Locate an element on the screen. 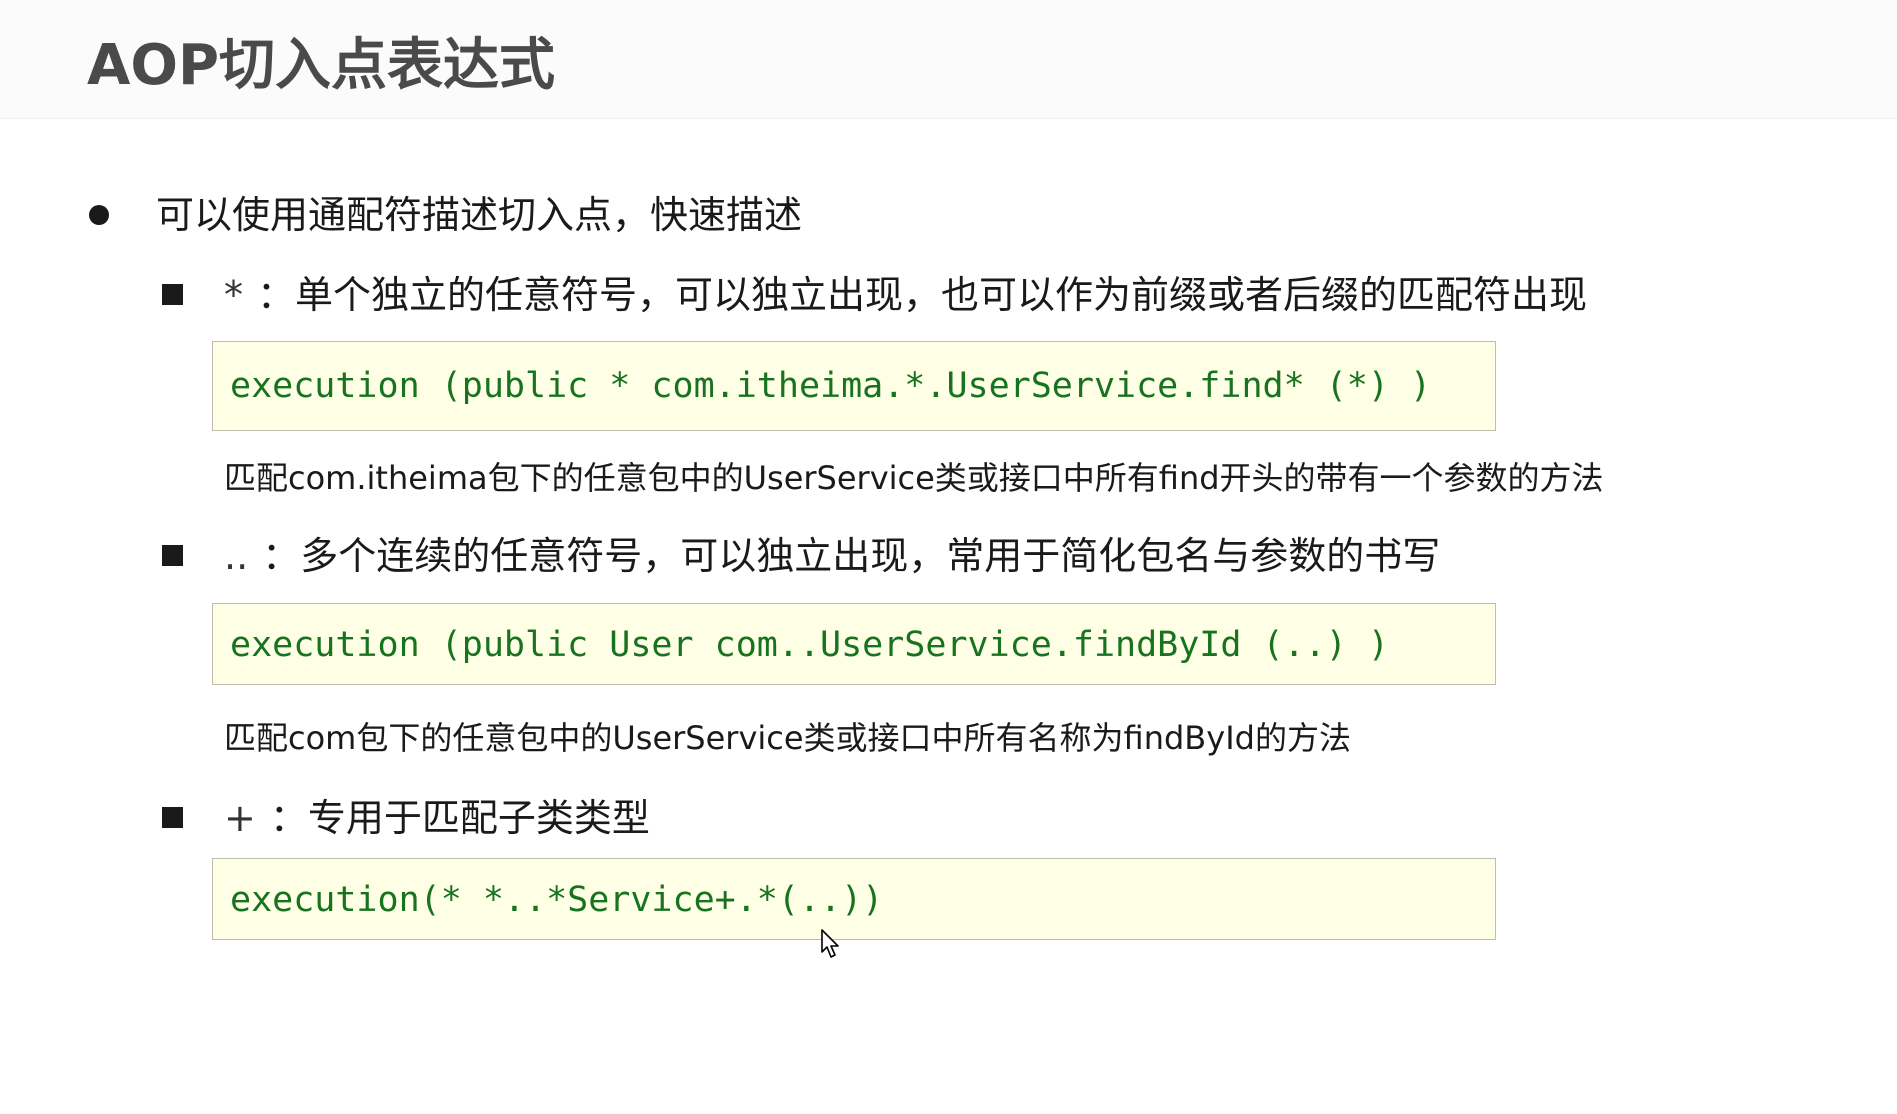 This screenshot has width=1897, height=1114. wildcard-symbol: * is located at coordinates (233, 295).